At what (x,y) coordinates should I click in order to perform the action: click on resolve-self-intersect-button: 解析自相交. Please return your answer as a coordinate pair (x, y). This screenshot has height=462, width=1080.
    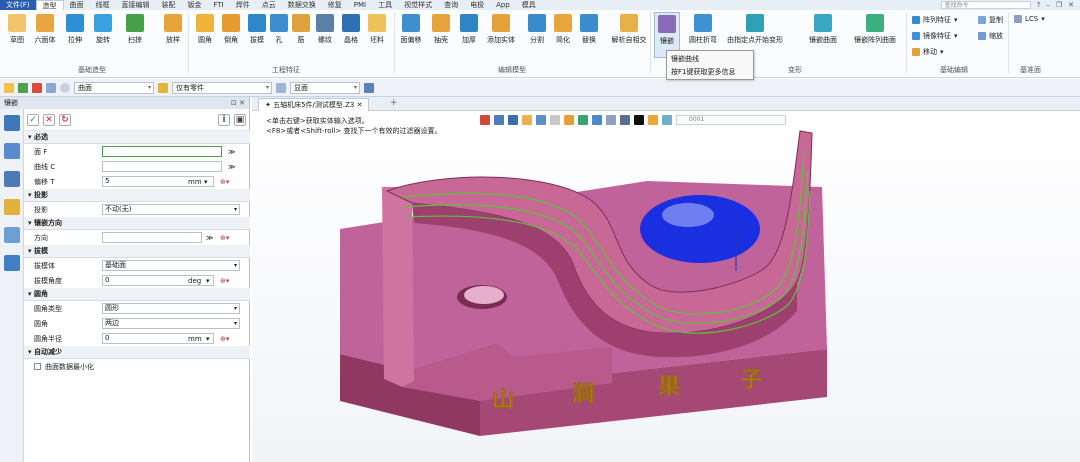
    Looking at the image, I should click on (629, 35).